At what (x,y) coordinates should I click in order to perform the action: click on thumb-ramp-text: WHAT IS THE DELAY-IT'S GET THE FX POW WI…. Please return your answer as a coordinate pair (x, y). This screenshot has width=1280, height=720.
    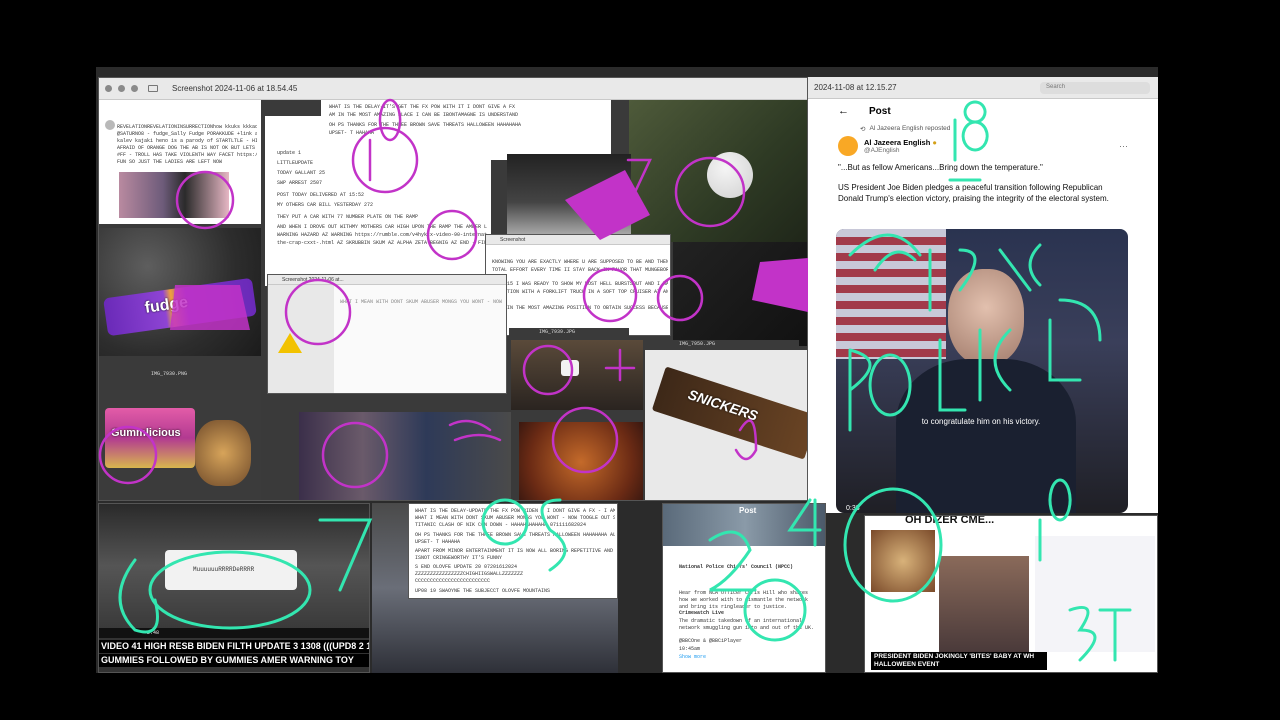
    Looking at the image, I should click on (466, 130).